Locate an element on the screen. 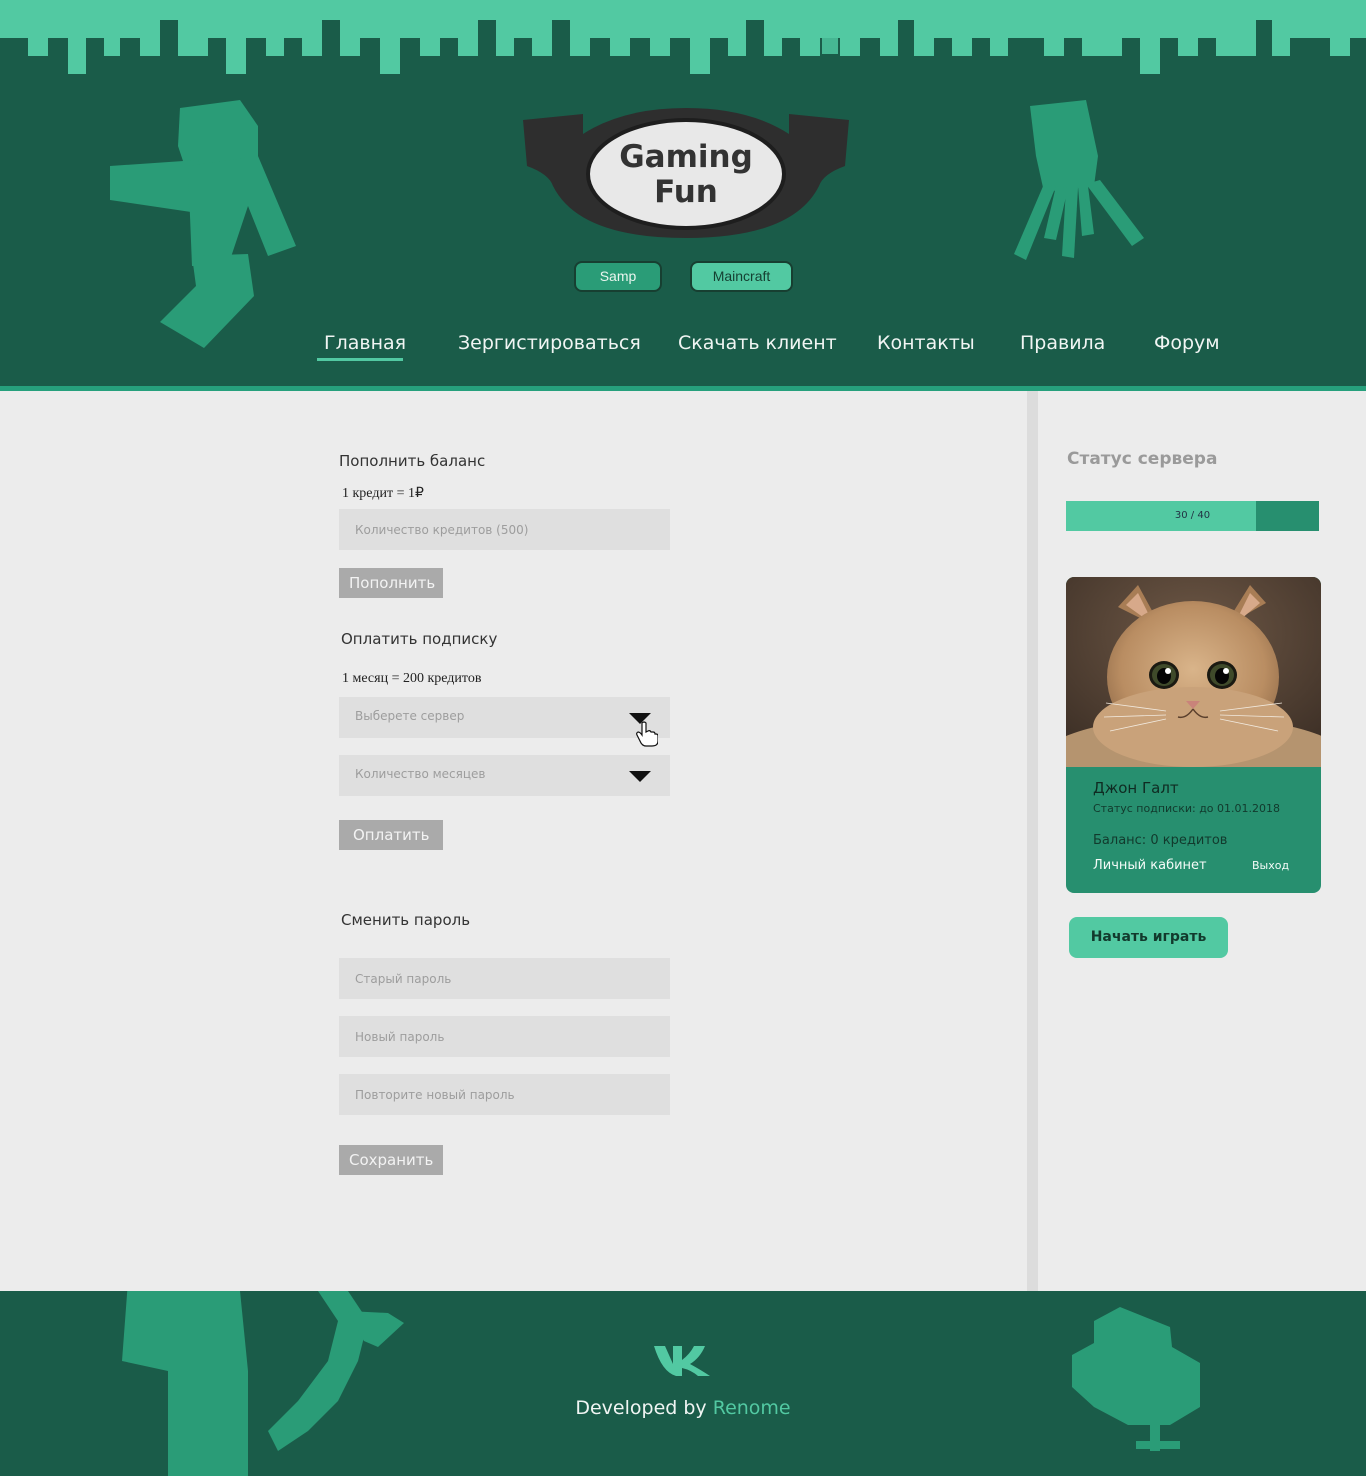  nav-item-download-client: Скачать клиент is located at coordinates (757, 343).